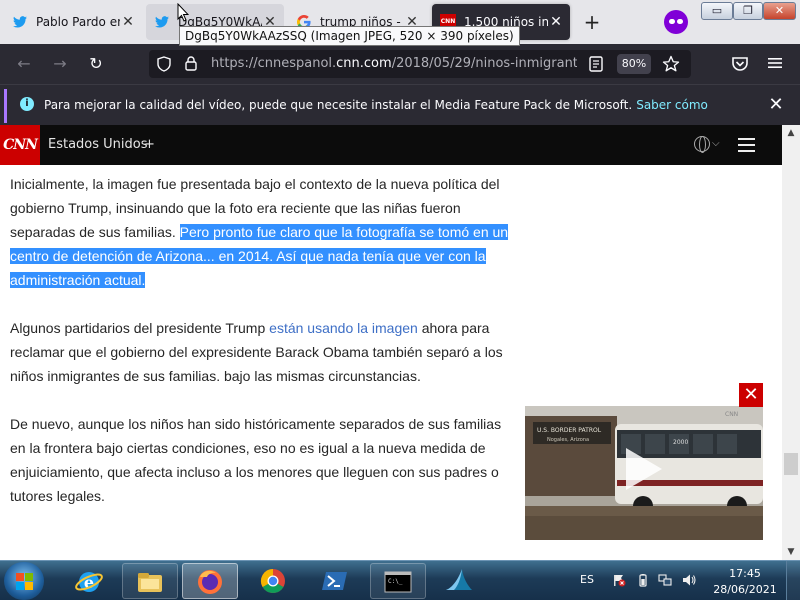 The width and height of the screenshot is (800, 600). Describe the element at coordinates (98, 145) in the screenshot. I see `section-link: Estados Unidos` at that location.